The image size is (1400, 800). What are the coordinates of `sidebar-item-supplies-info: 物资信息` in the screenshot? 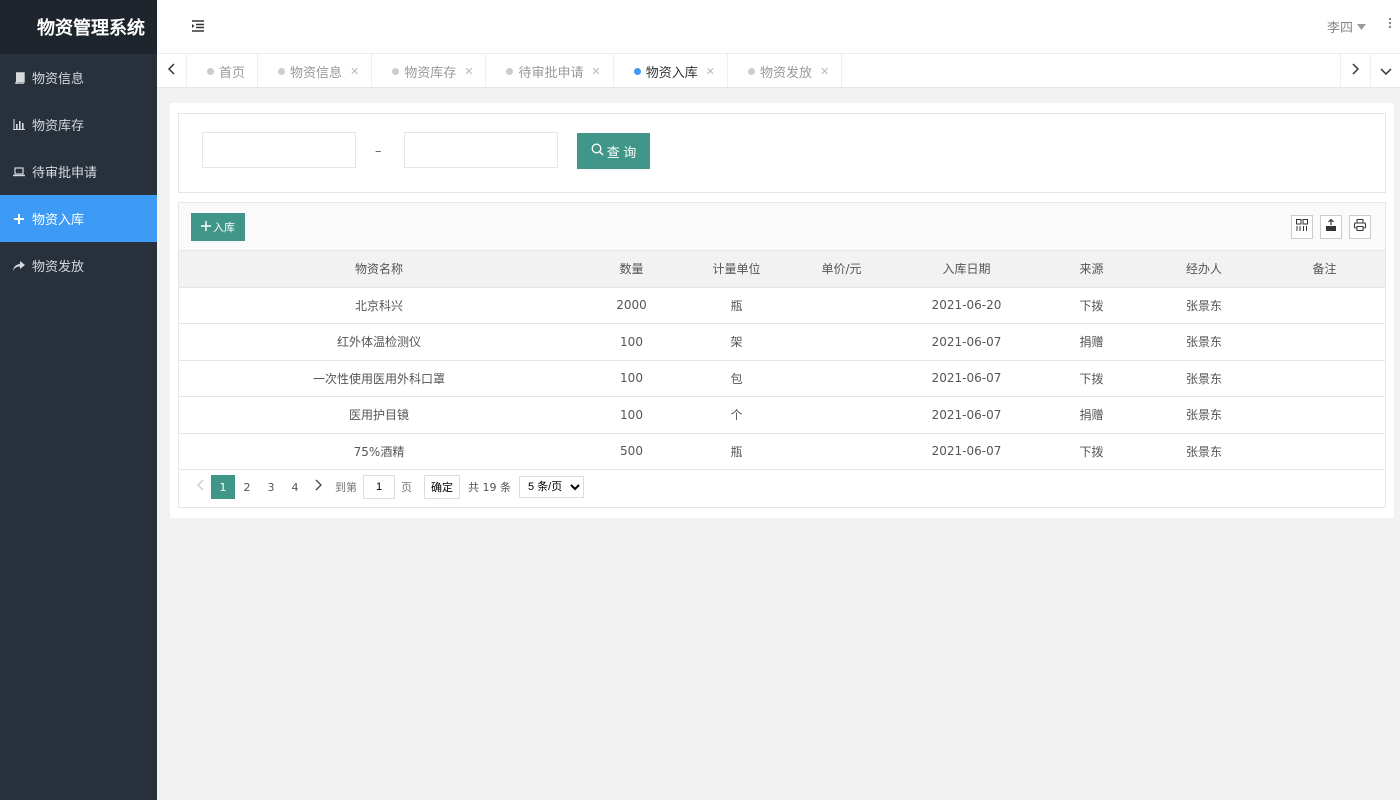 It's located at (78, 77).